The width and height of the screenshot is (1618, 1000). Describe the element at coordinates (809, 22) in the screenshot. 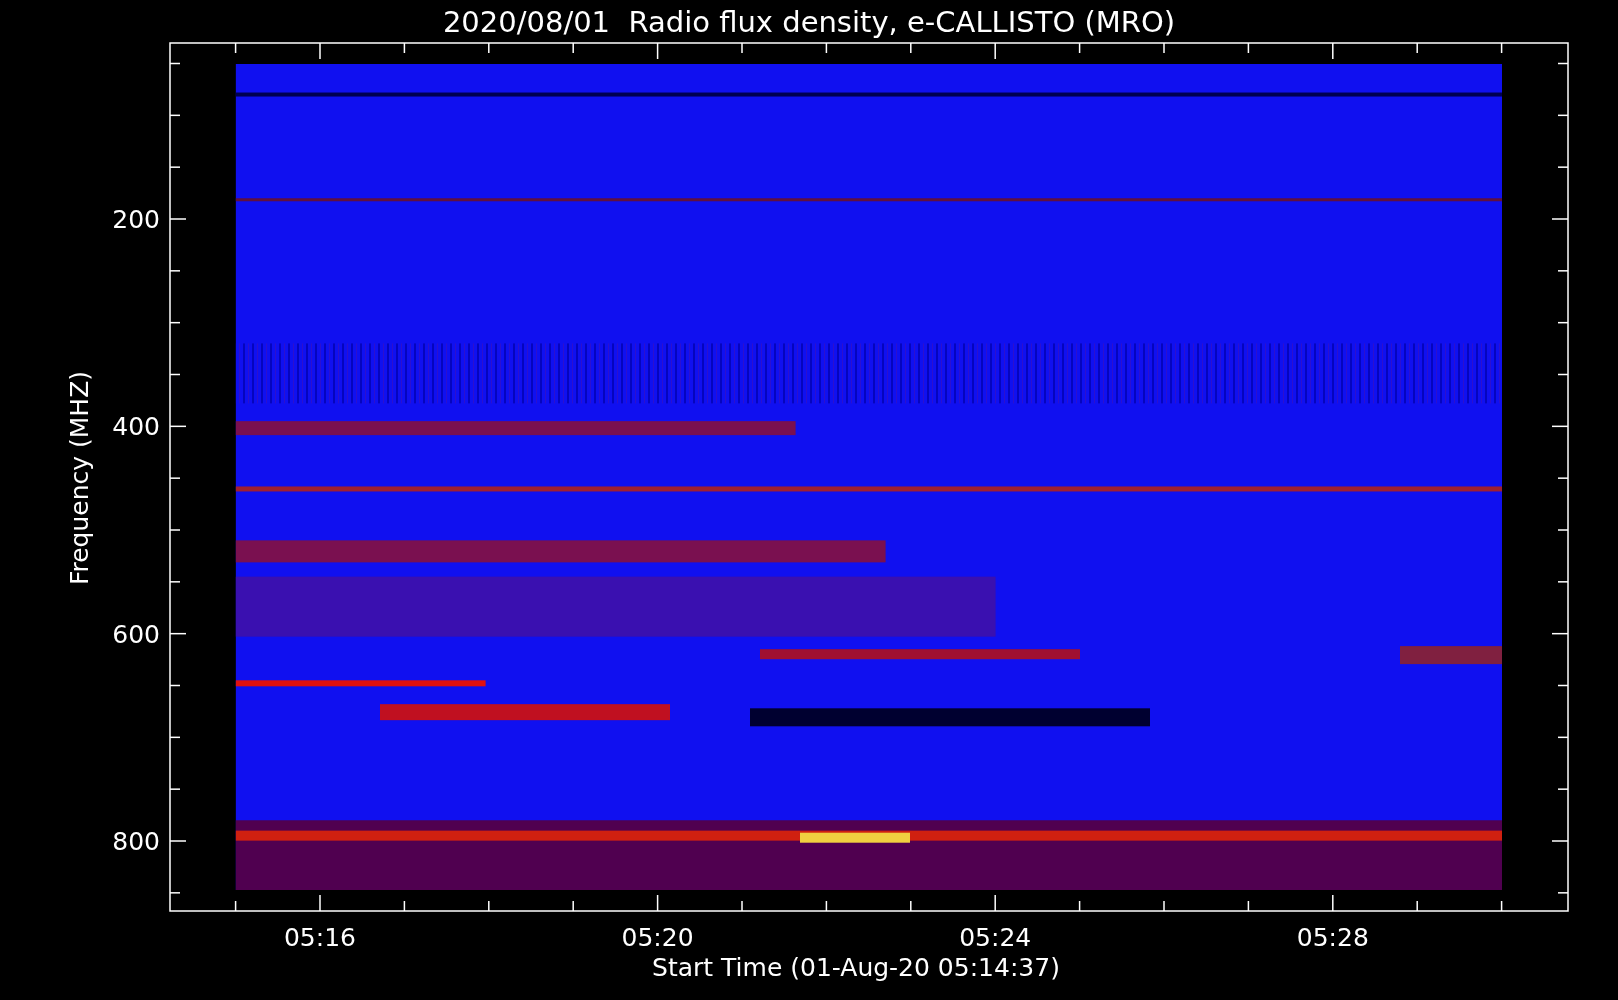

I see `chart-title: 2020/08/01 Radio flux density, e-CALLISTO (MRO)` at that location.